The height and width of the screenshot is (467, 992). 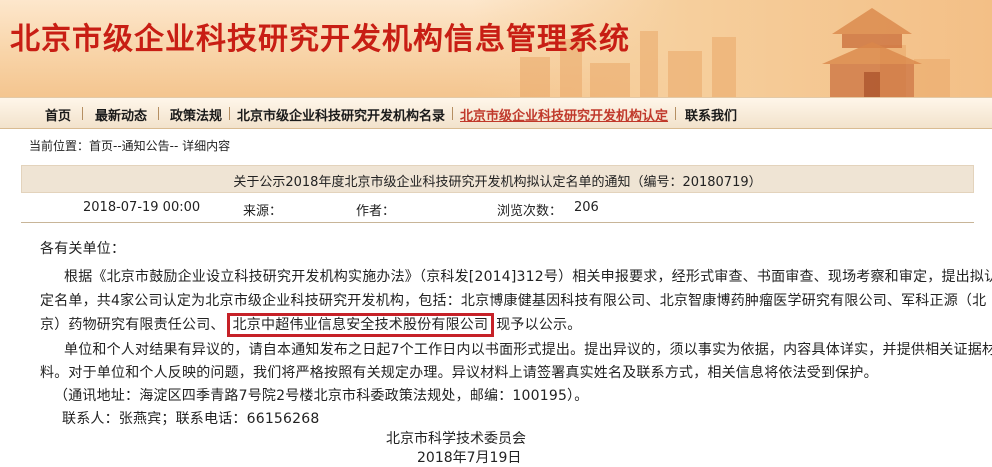 What do you see at coordinates (497, 222) in the screenshot?
I see `divider` at bounding box center [497, 222].